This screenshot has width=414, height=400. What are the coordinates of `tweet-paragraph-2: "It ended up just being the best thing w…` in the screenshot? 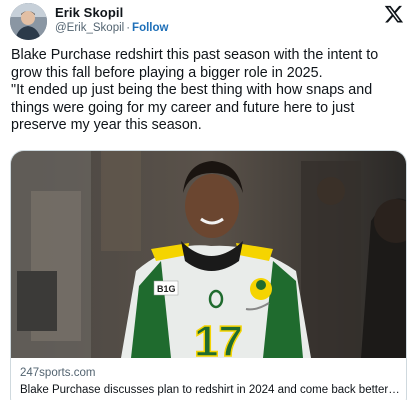 It's located at (192, 108).